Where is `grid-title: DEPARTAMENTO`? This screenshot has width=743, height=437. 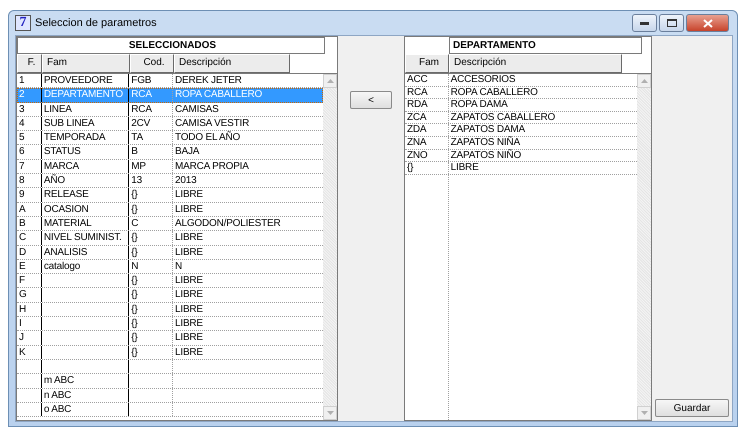
grid-title: DEPARTAMENTO is located at coordinates (545, 45).